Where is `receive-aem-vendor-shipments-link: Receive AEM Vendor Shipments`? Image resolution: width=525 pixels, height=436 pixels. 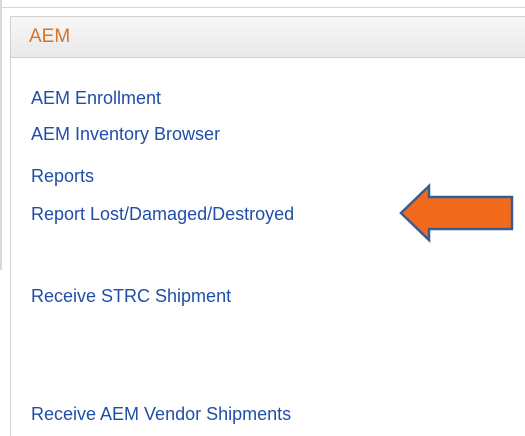
receive-aem-vendor-shipments-link: Receive AEM Vendor Shipments is located at coordinates (161, 414).